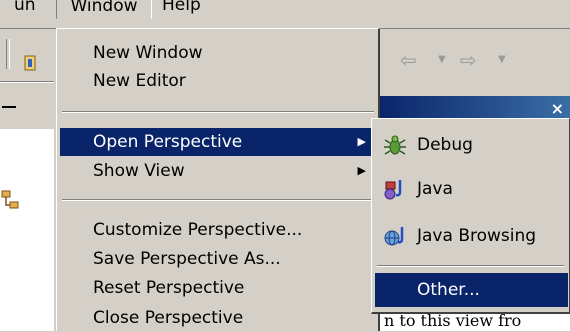 The height and width of the screenshot is (332, 570). Describe the element at coordinates (502, 59) in the screenshot. I see `forward-dropdown-icon: ▼` at that location.